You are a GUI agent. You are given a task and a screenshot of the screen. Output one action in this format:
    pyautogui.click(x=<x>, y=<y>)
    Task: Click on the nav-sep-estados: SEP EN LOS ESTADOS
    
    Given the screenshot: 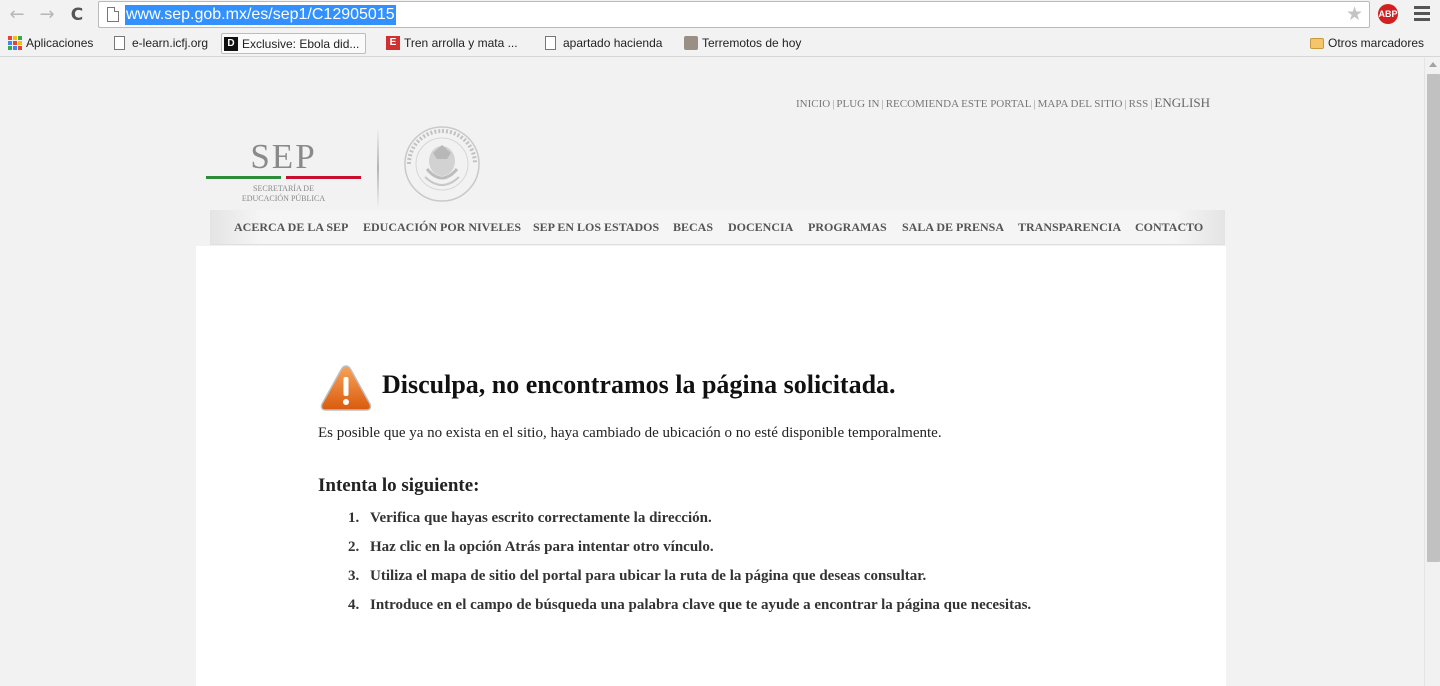 What is the action you would take?
    pyautogui.click(x=596, y=227)
    